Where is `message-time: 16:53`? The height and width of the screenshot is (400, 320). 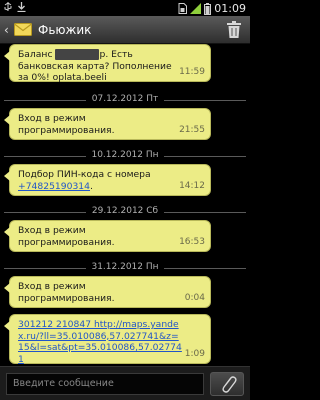 message-time: 16:53 is located at coordinates (192, 241).